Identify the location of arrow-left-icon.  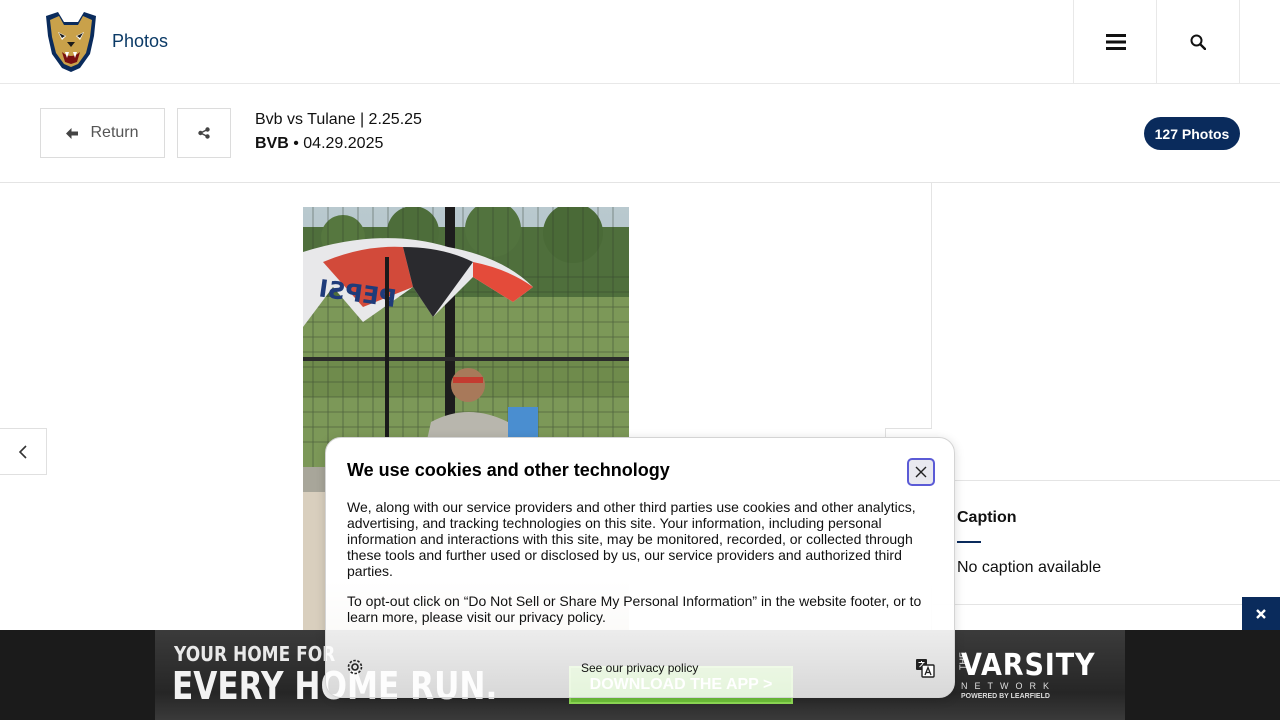
(72, 133).